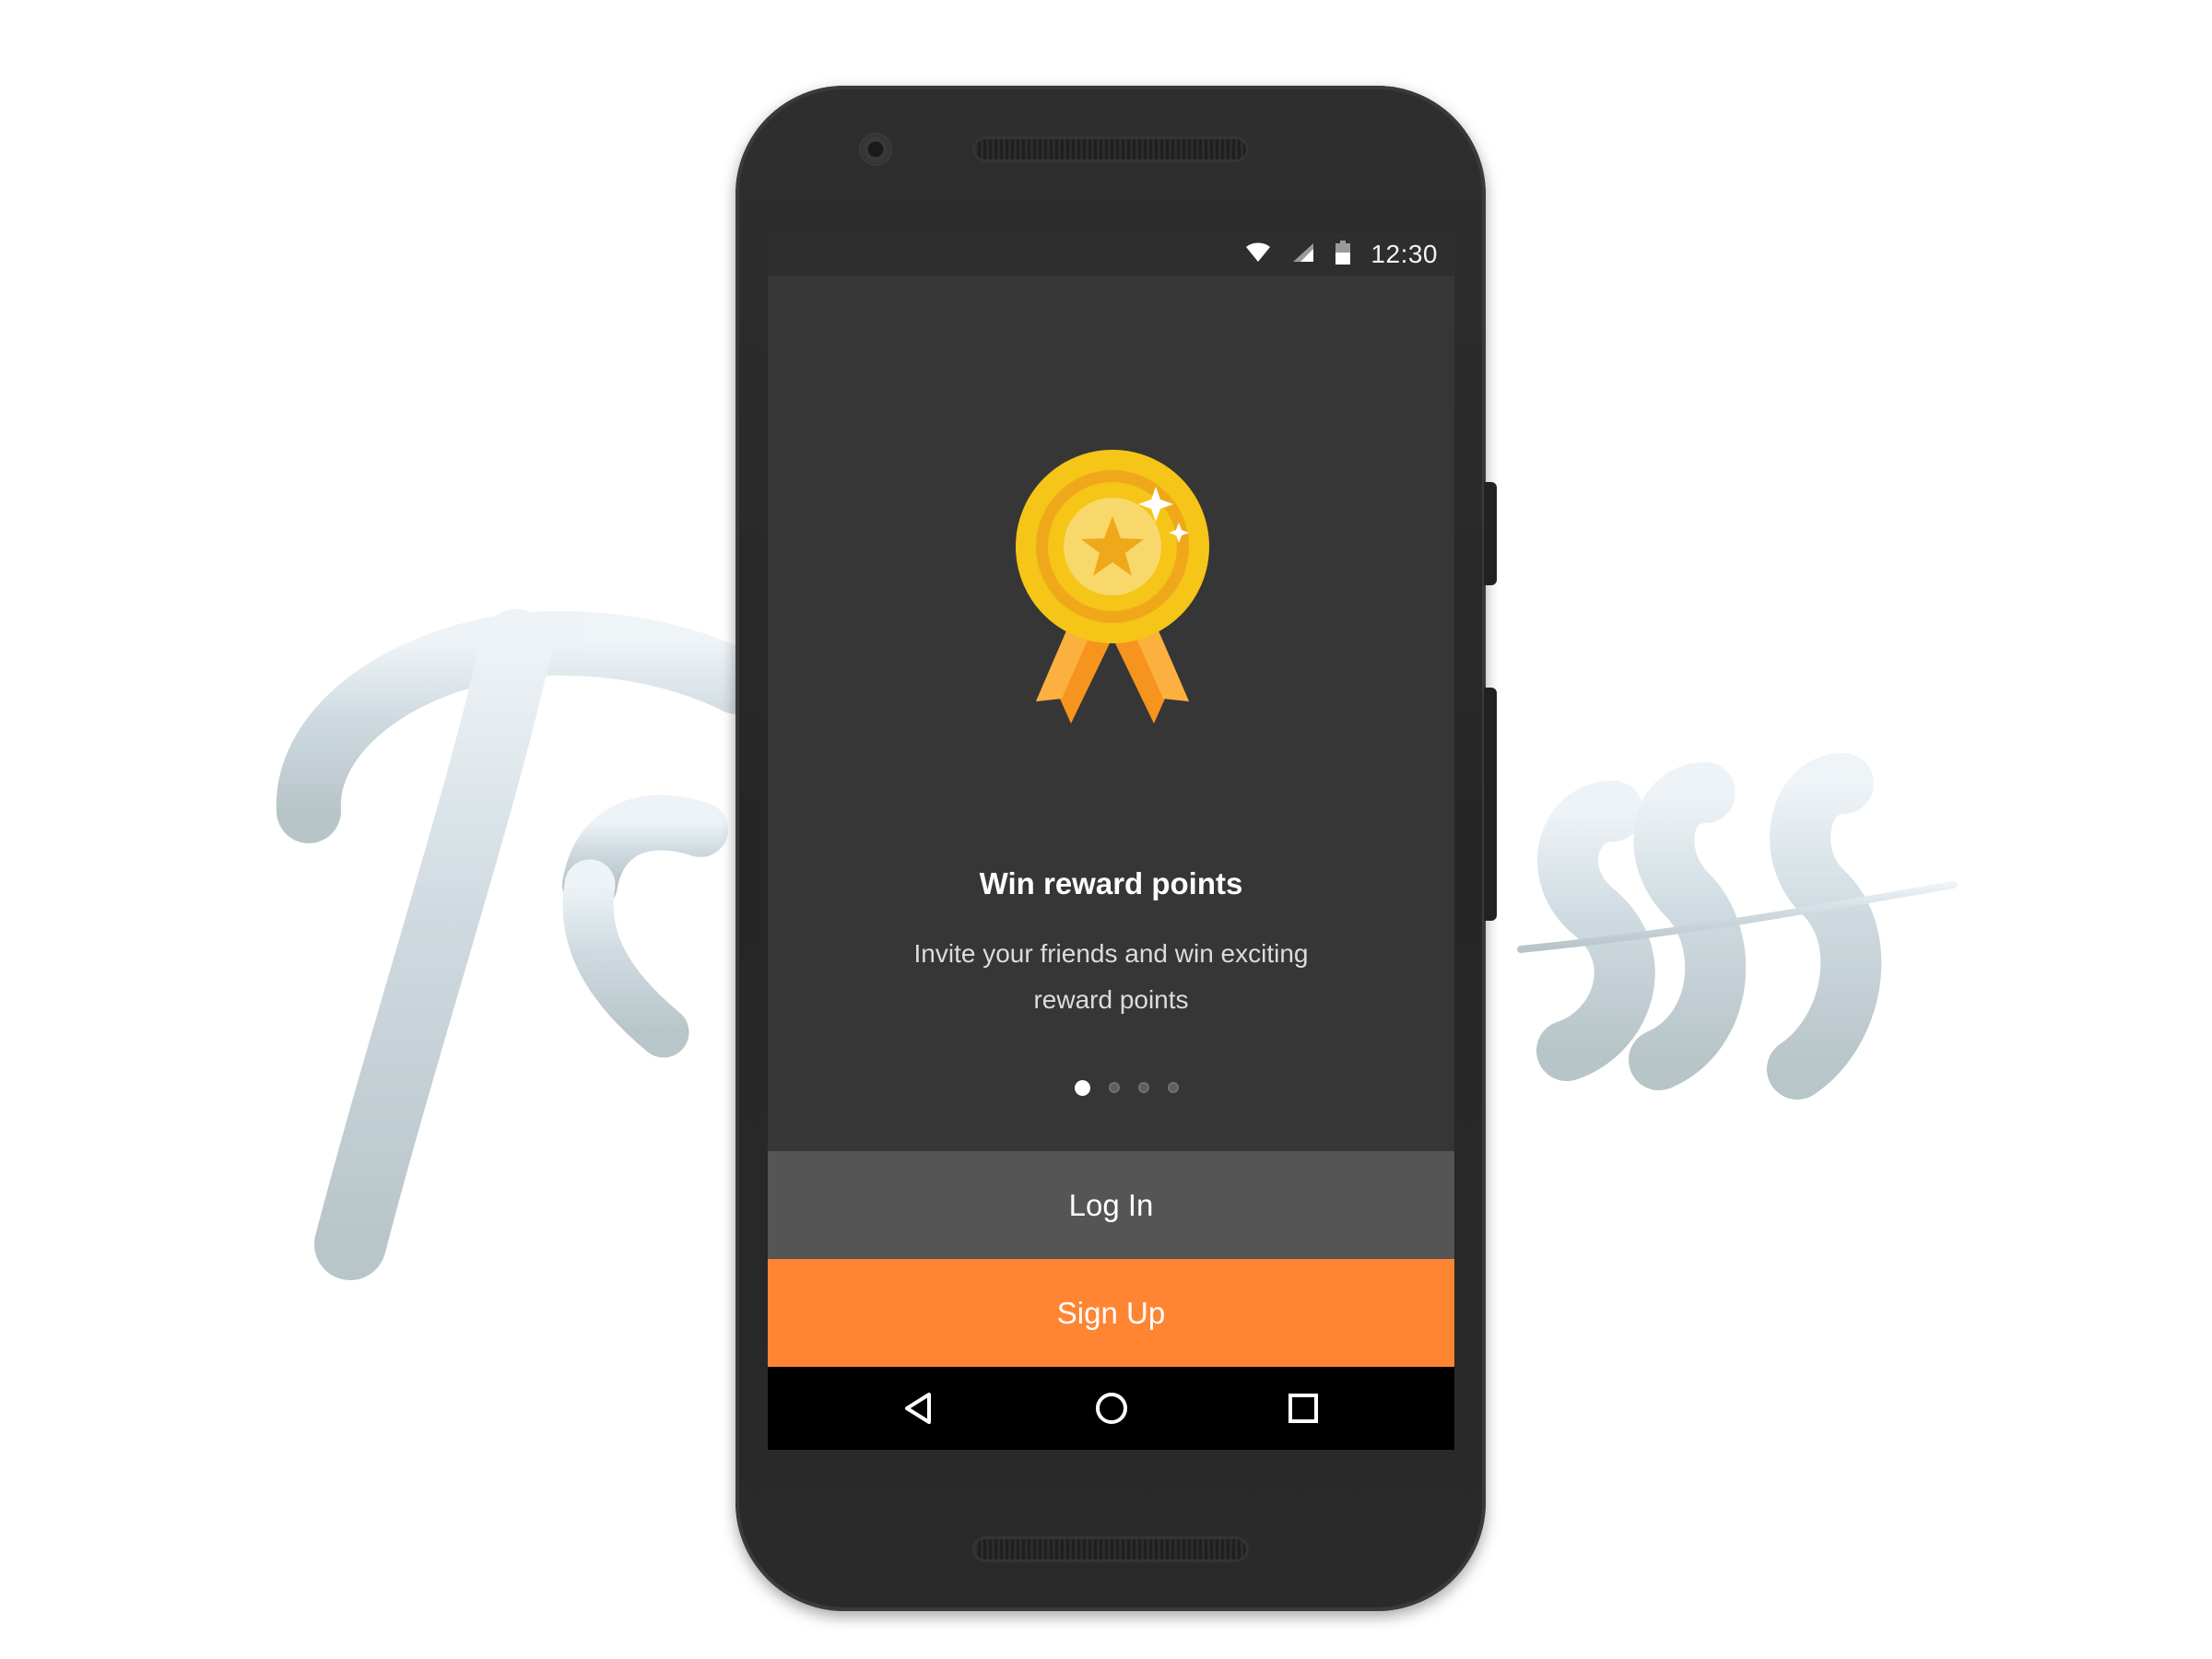 This screenshot has width=2212, height=1659. What do you see at coordinates (1490, 804) in the screenshot?
I see `phone-volume-button` at bounding box center [1490, 804].